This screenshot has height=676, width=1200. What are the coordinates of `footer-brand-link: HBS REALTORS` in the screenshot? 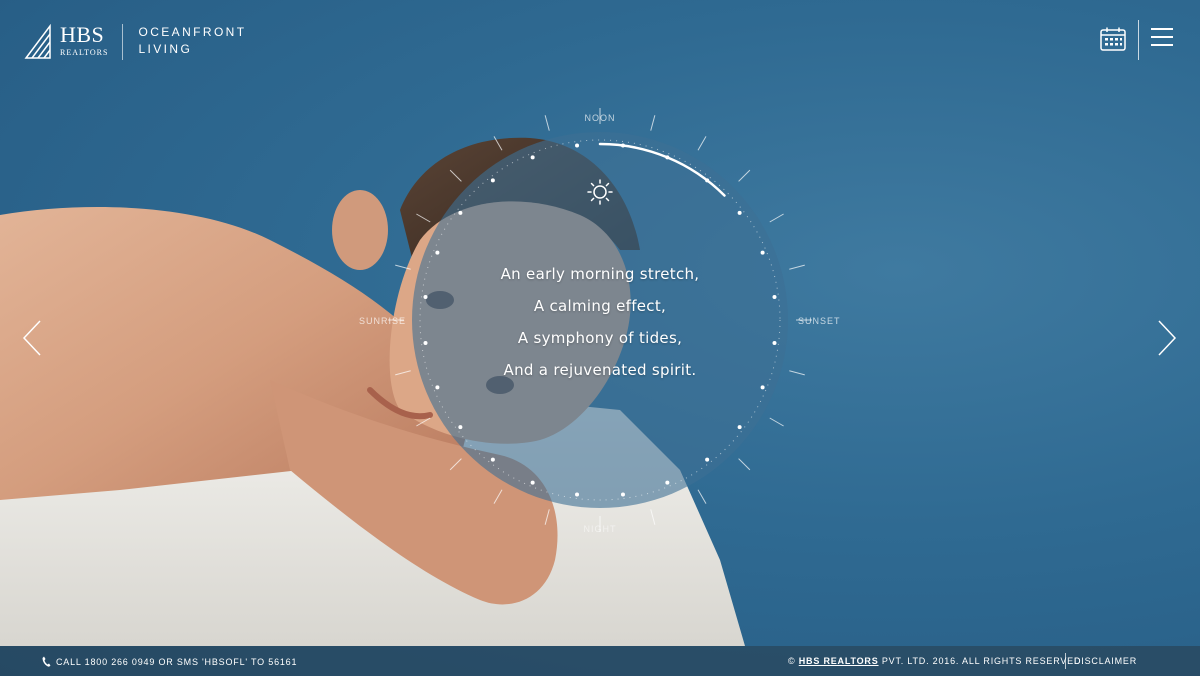 It's located at (839, 661).